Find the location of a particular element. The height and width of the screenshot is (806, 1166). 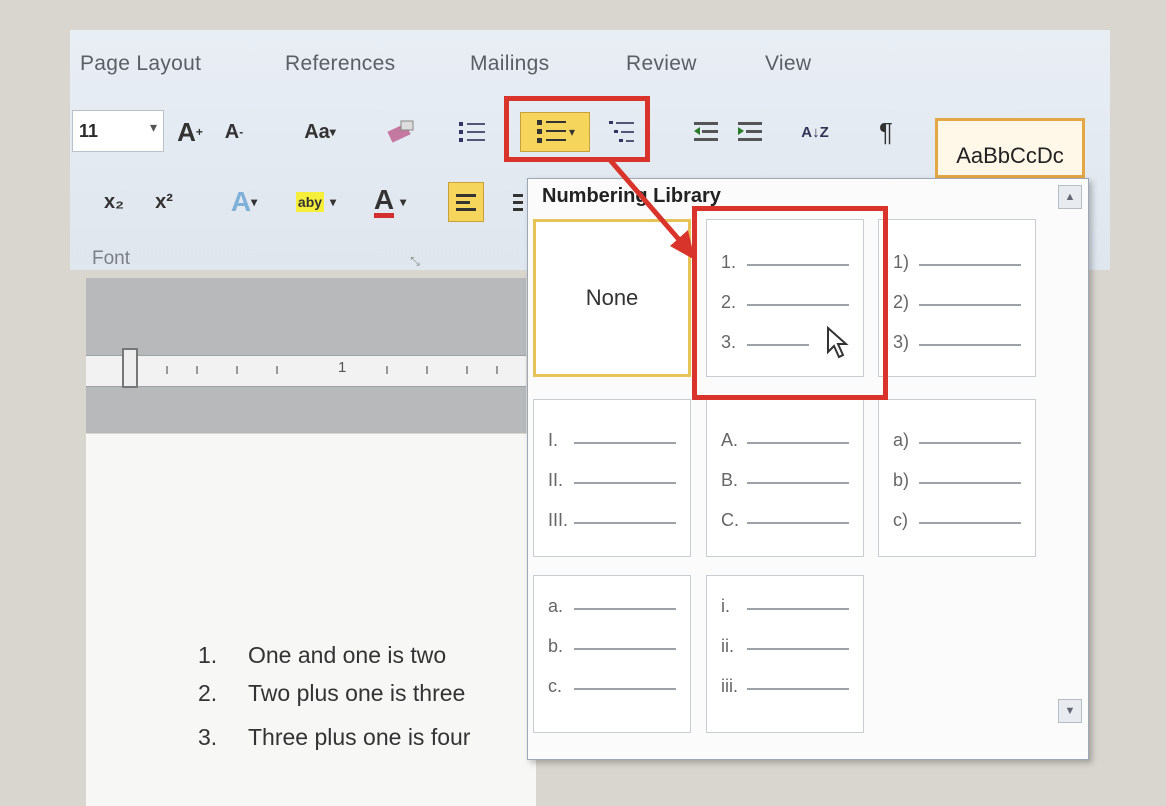

horizontal-ruler: 1 is located at coordinates (306, 368).